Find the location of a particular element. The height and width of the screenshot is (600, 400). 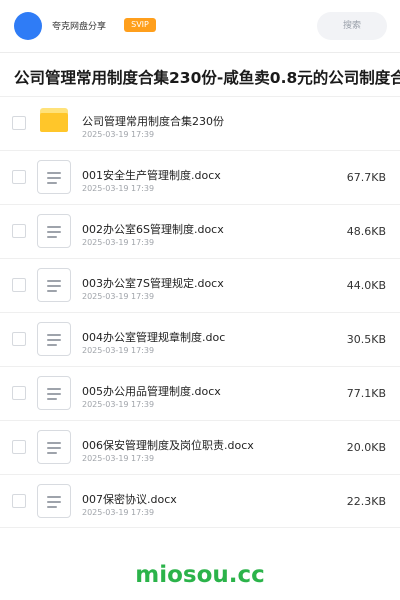

file-size: 22.3KB is located at coordinates (366, 501).